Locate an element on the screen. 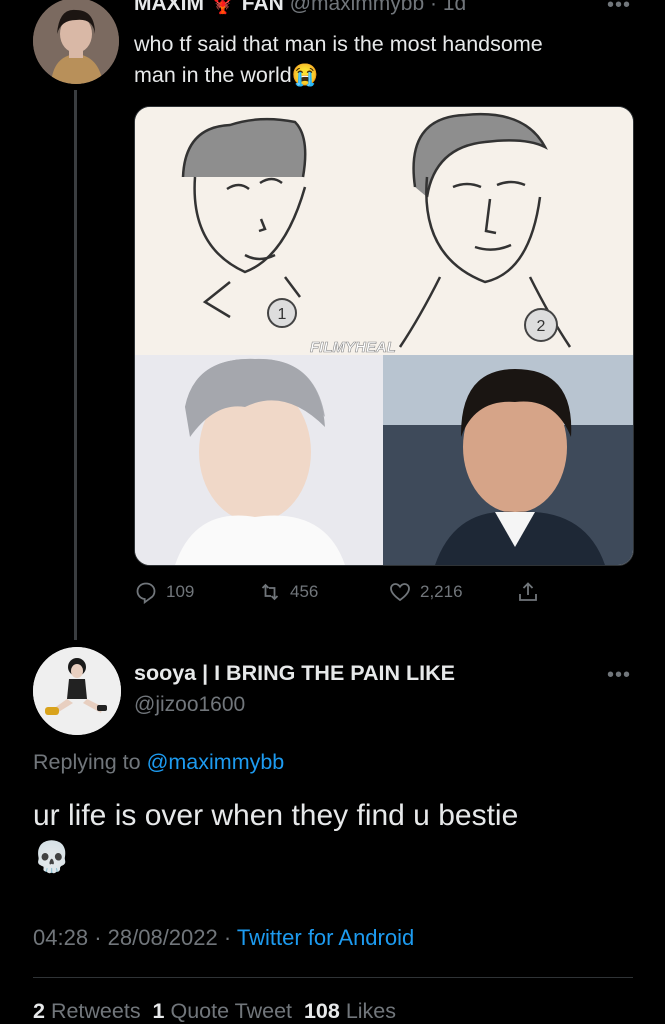 The height and width of the screenshot is (1024, 665). tweet-actions: 109 456 2,216 is located at coordinates (344, 593).